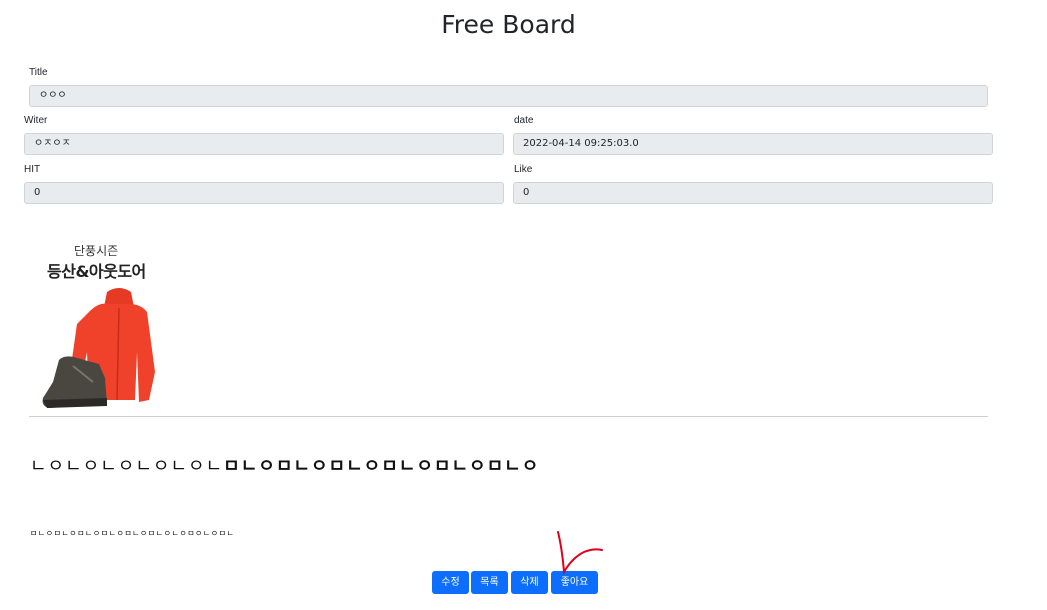 This screenshot has height=610, width=1047. Describe the element at coordinates (574, 582) in the screenshot. I see `like-button: 좋아요` at that location.